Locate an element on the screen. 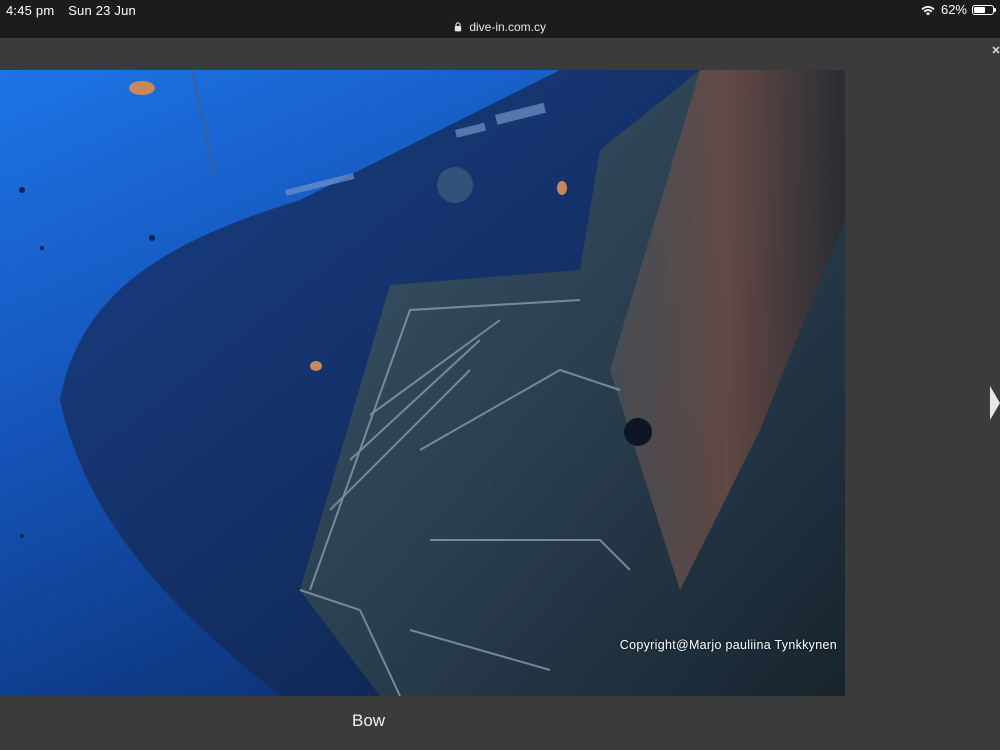  battery-icon is located at coordinates (984, 9).